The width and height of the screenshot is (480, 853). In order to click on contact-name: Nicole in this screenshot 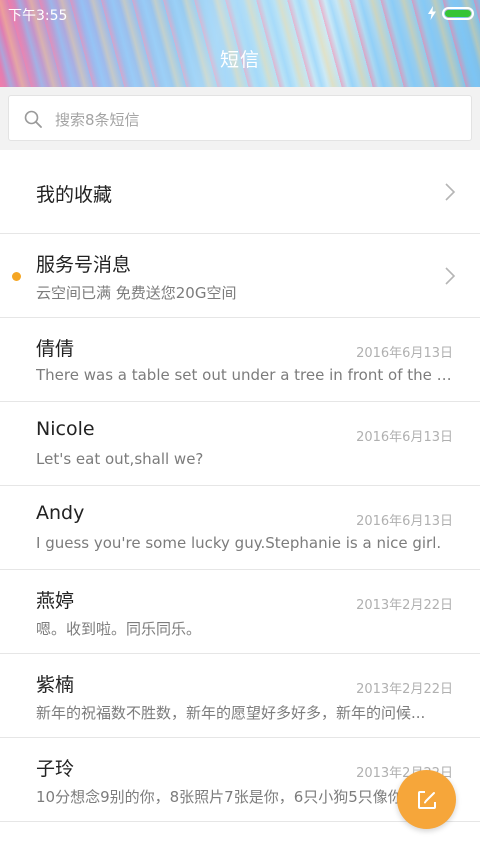, I will do `click(65, 429)`.